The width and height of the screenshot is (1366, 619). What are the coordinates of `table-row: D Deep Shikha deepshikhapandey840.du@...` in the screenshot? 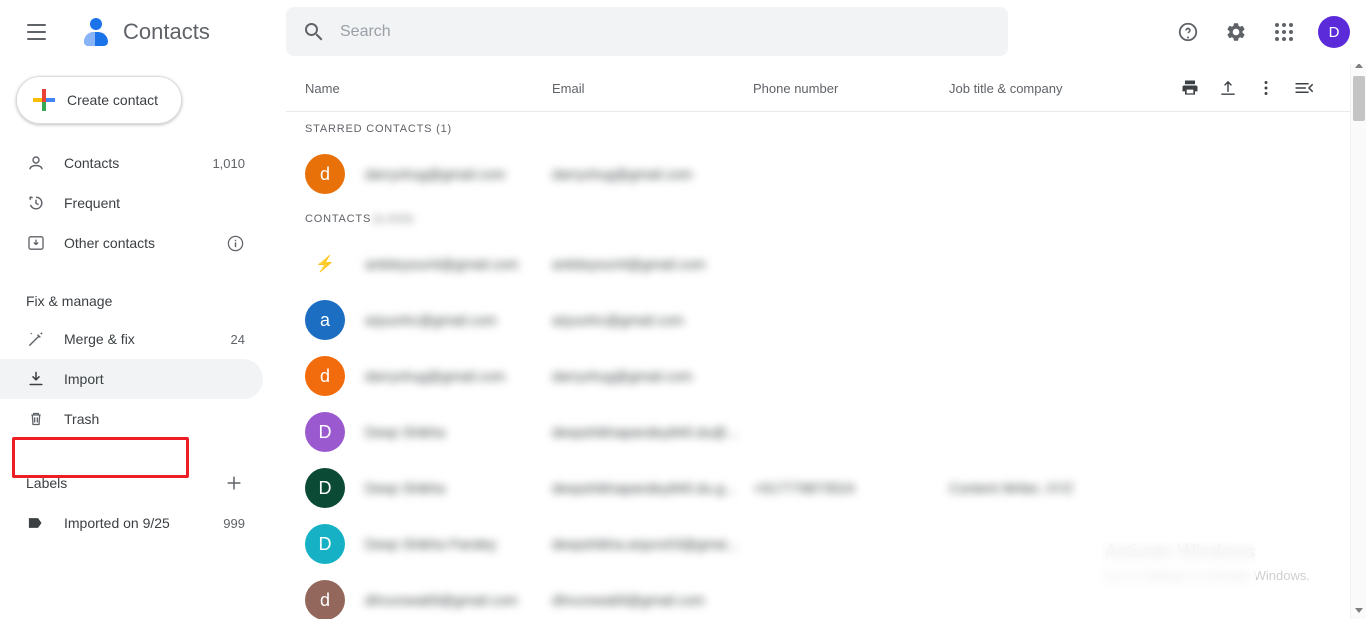 It's located at (818, 432).